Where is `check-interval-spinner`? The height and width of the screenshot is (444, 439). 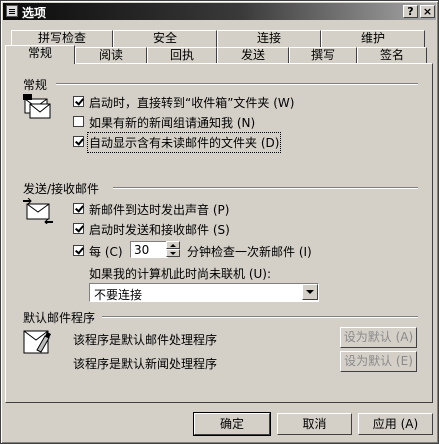
check-interval-spinner is located at coordinates (173, 249).